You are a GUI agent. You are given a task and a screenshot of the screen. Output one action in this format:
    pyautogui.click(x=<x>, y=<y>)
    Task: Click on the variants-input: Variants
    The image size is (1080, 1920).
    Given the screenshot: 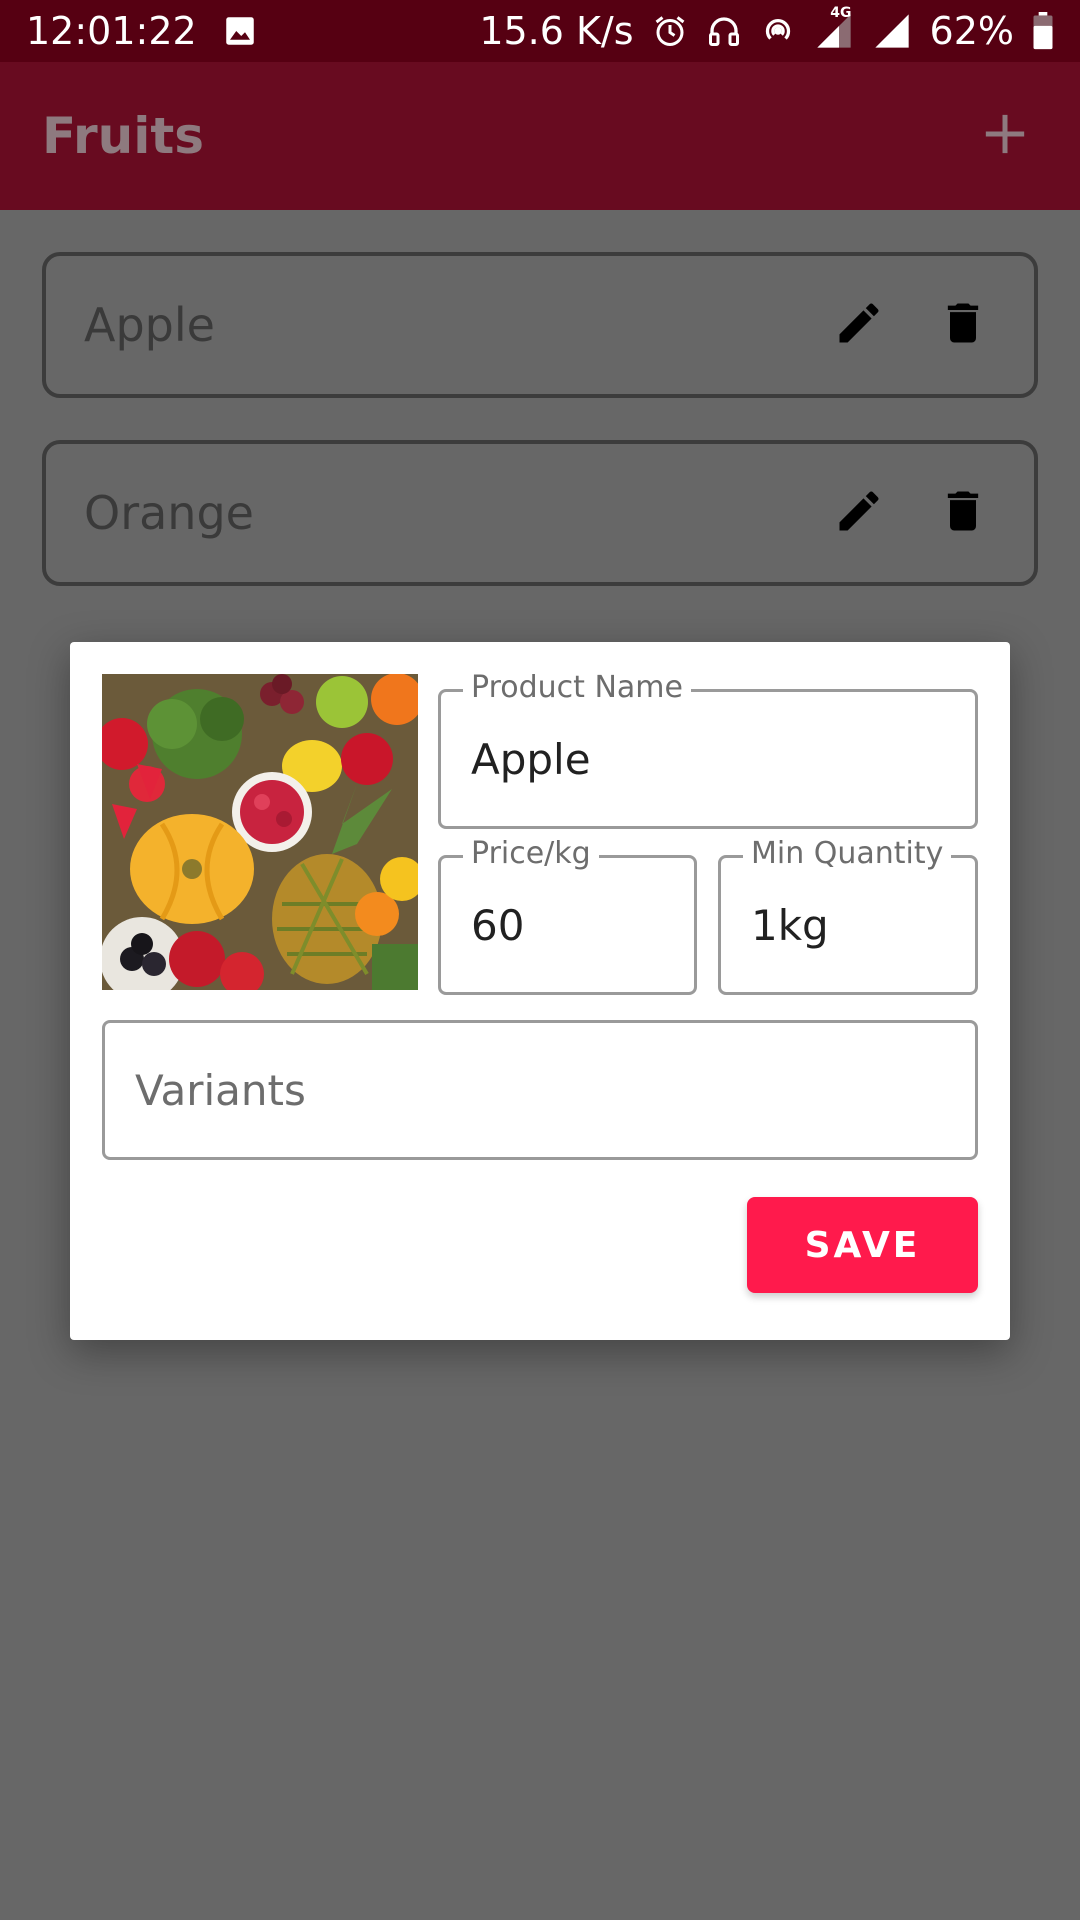 What is the action you would take?
    pyautogui.click(x=220, y=1090)
    